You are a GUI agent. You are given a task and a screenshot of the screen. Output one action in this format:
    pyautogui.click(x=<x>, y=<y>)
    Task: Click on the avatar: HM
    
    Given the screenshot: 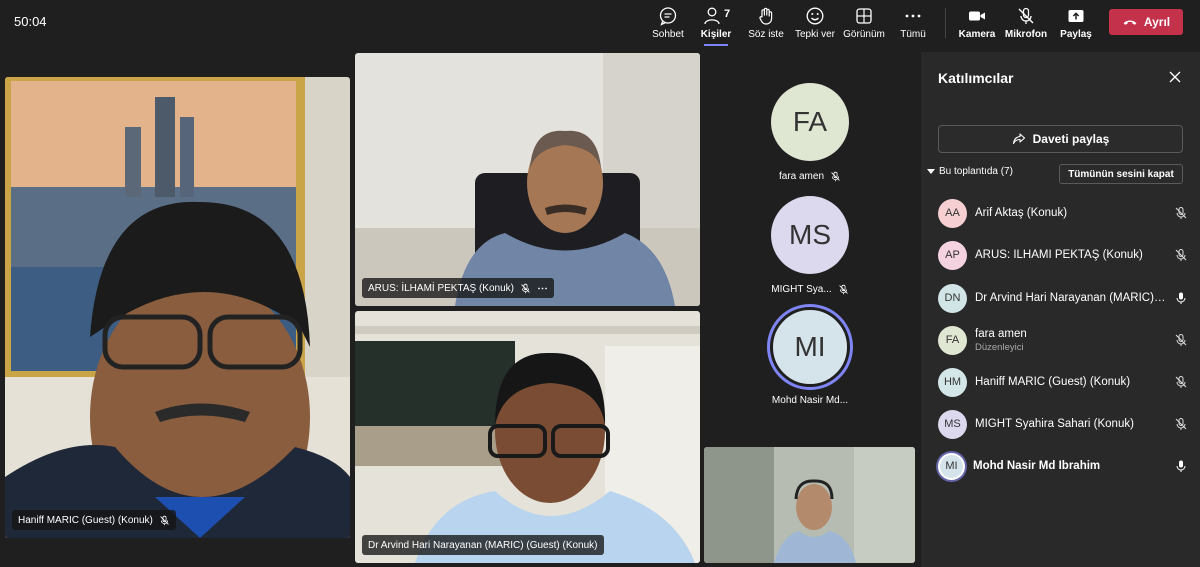 What is the action you would take?
    pyautogui.click(x=952, y=382)
    